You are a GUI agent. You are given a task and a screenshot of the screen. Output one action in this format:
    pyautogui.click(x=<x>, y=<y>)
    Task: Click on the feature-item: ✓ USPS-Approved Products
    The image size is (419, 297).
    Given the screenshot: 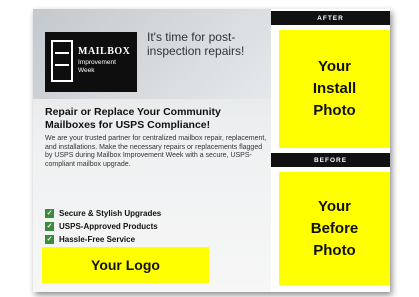 What is the action you would take?
    pyautogui.click(x=155, y=226)
    